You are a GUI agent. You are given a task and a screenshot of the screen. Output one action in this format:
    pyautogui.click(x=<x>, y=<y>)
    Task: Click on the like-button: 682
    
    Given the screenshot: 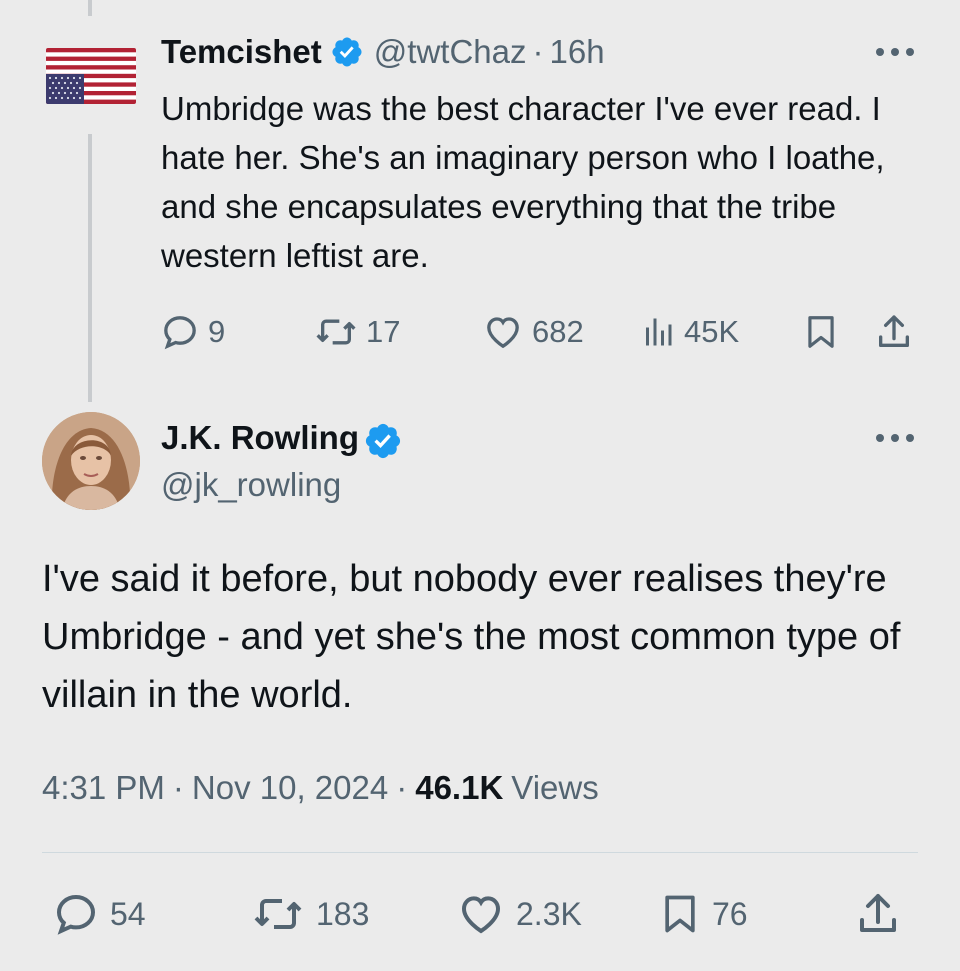 What is the action you would take?
    pyautogui.click(x=533, y=332)
    